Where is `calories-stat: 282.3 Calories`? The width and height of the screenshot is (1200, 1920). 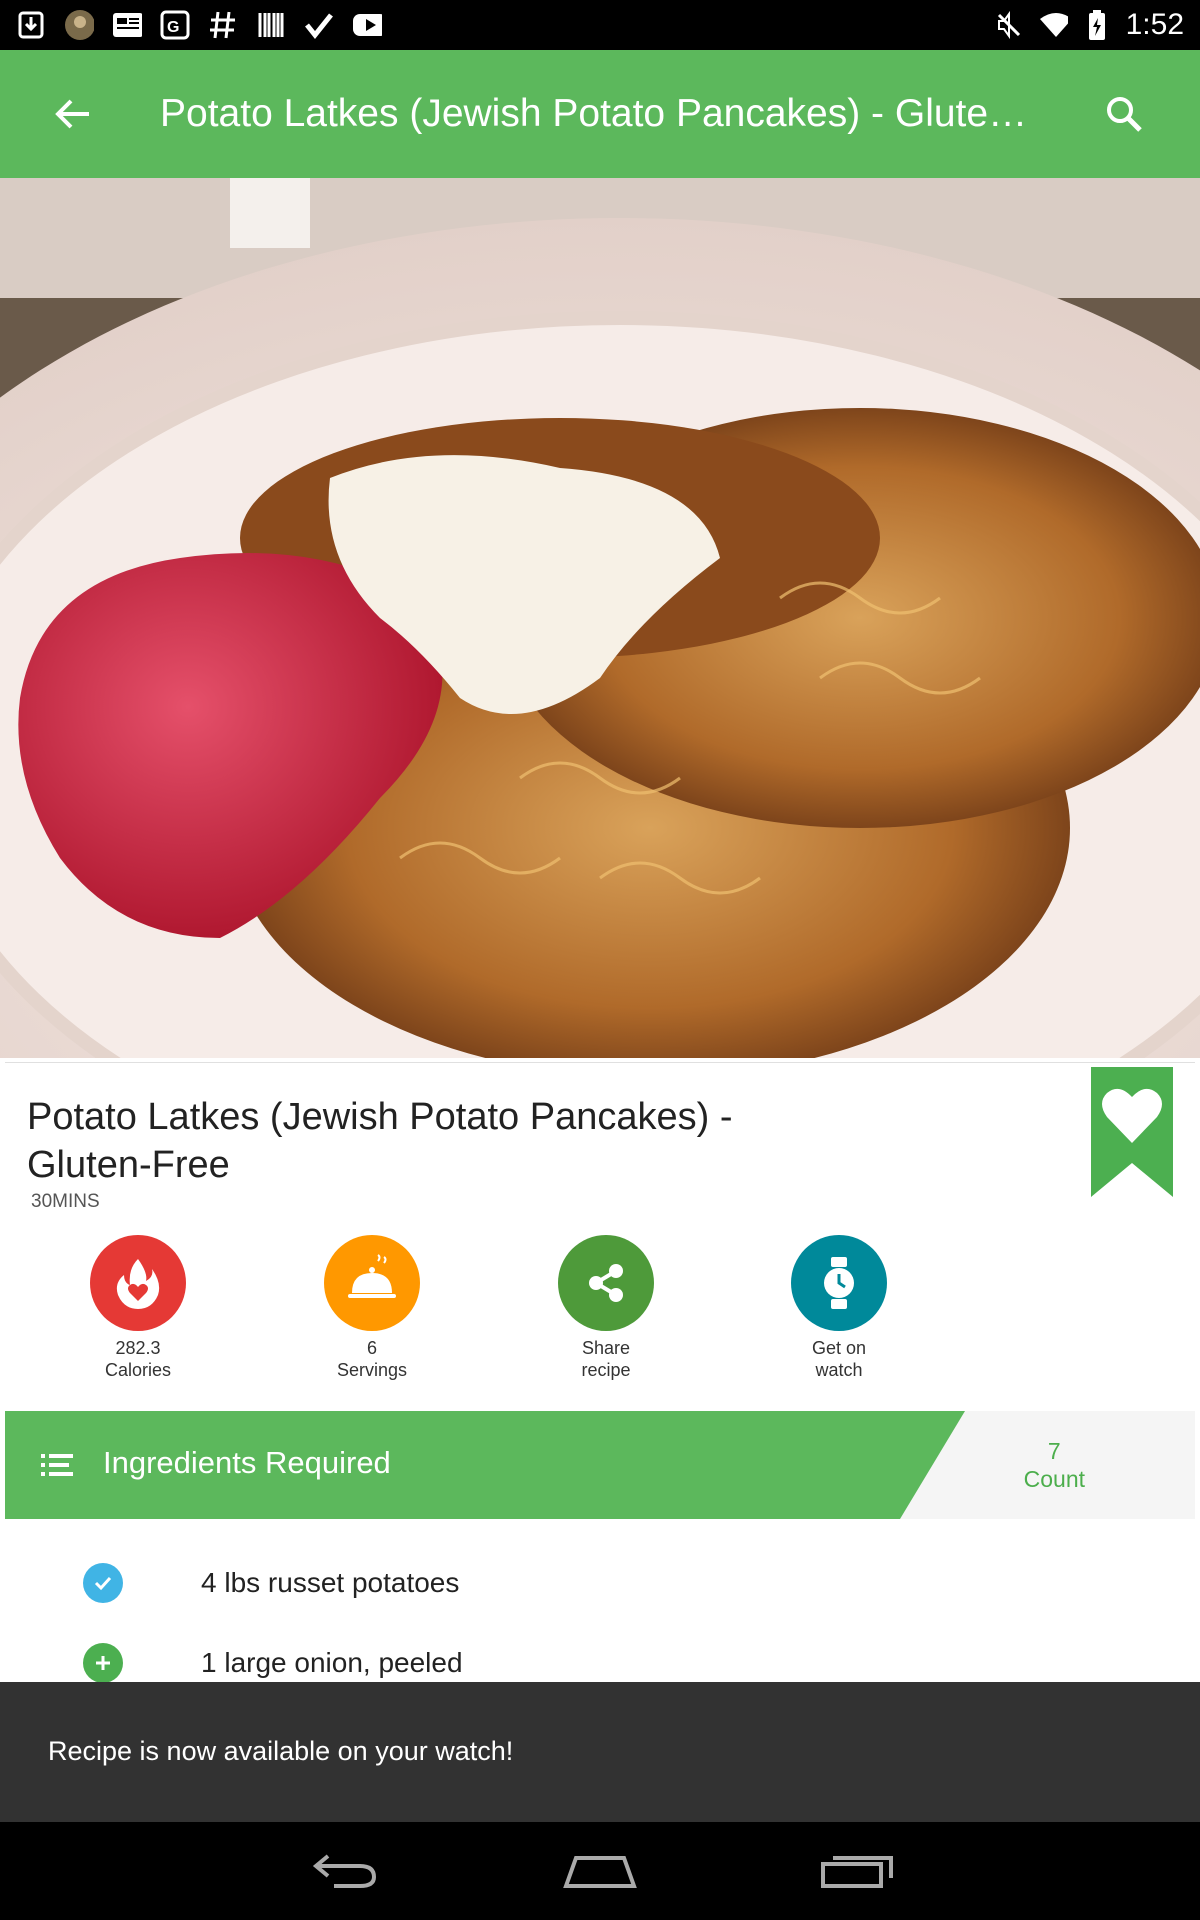
calories-stat: 282.3 Calories is located at coordinates (138, 1308).